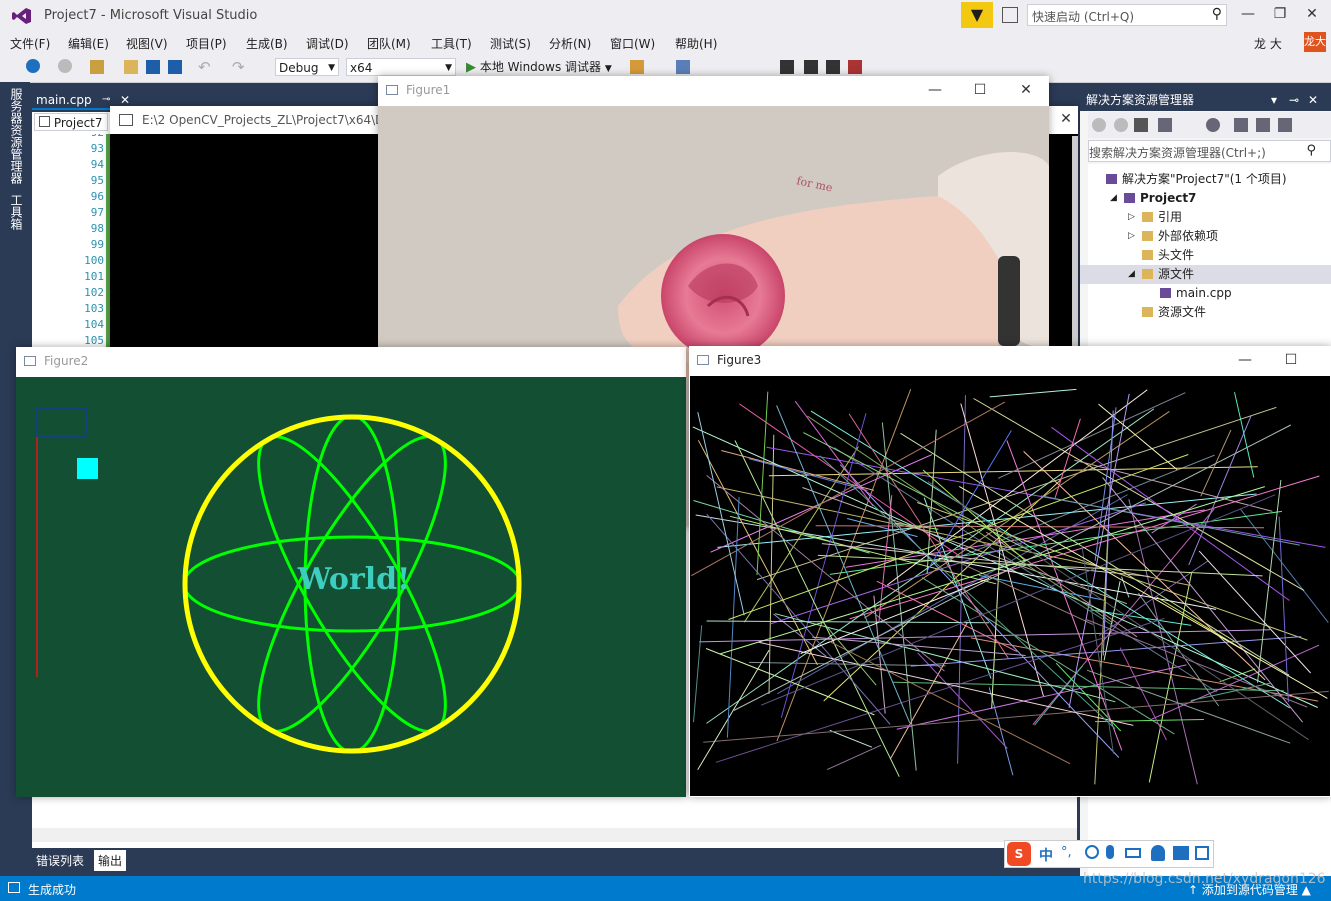 This screenshot has height=901, width=1331. Describe the element at coordinates (977, 15) in the screenshot. I see `notification-flag-icon: ▼` at that location.